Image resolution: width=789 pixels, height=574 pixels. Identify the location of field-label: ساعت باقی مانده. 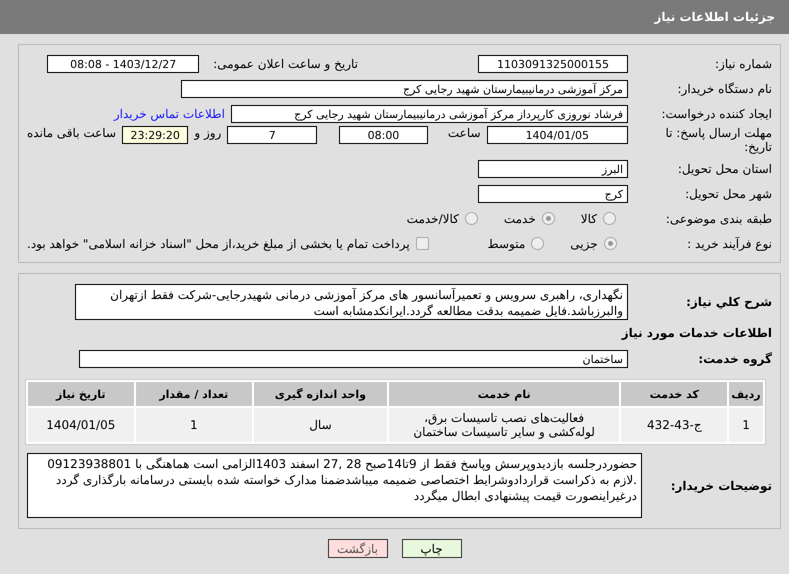
(71, 133).